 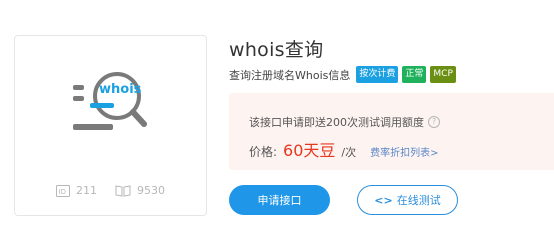 What do you see at coordinates (86, 190) in the screenshot?
I see `api-id-value: 211` at bounding box center [86, 190].